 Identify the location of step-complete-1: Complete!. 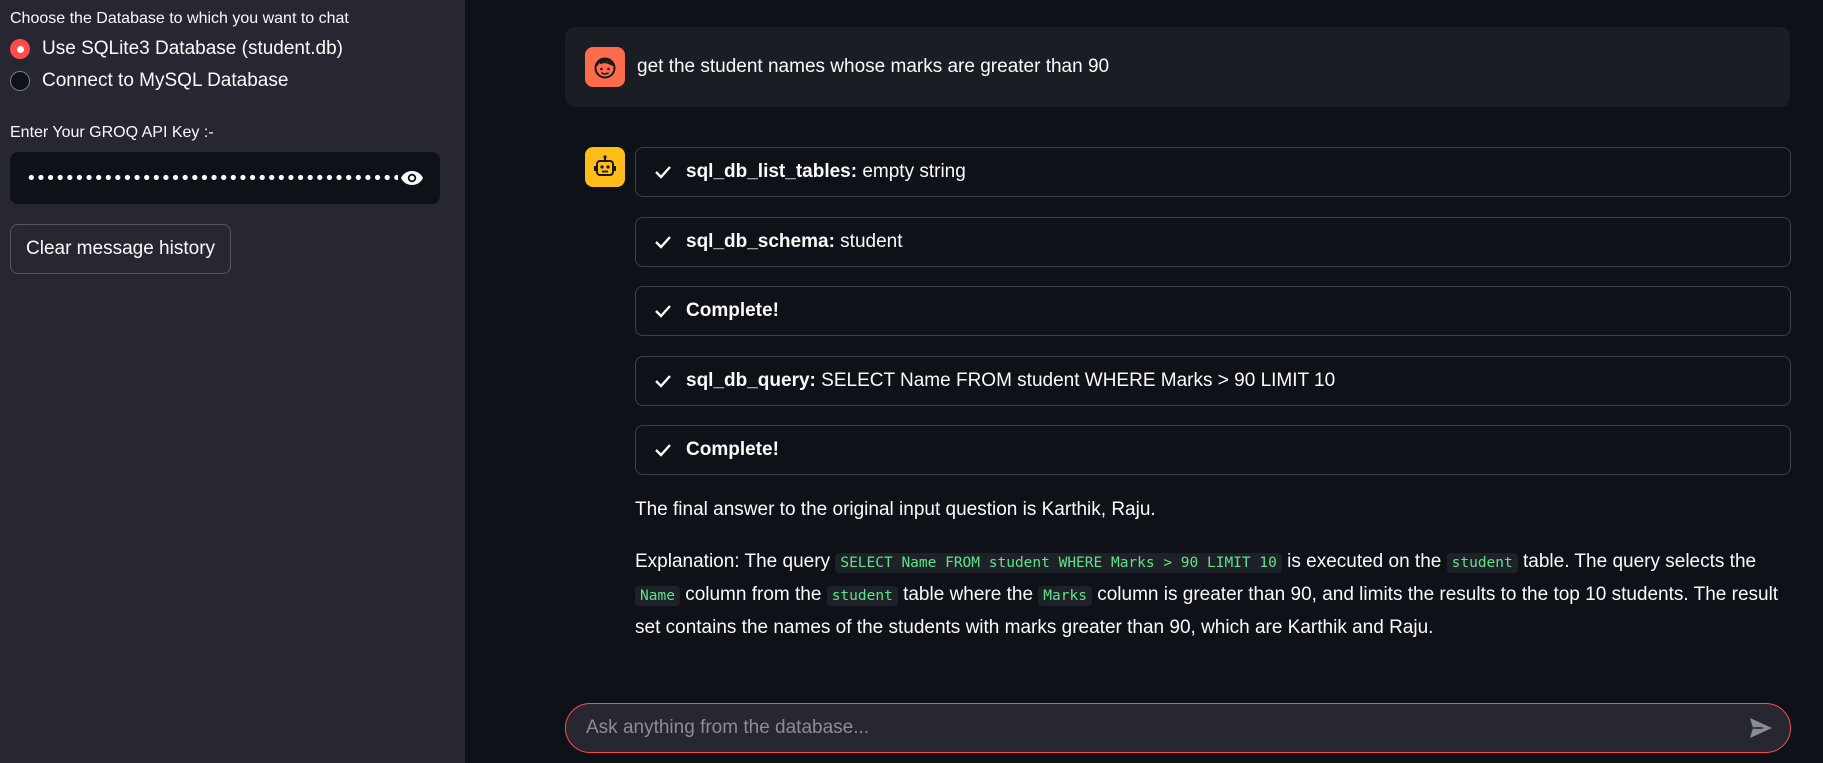
(1213, 311).